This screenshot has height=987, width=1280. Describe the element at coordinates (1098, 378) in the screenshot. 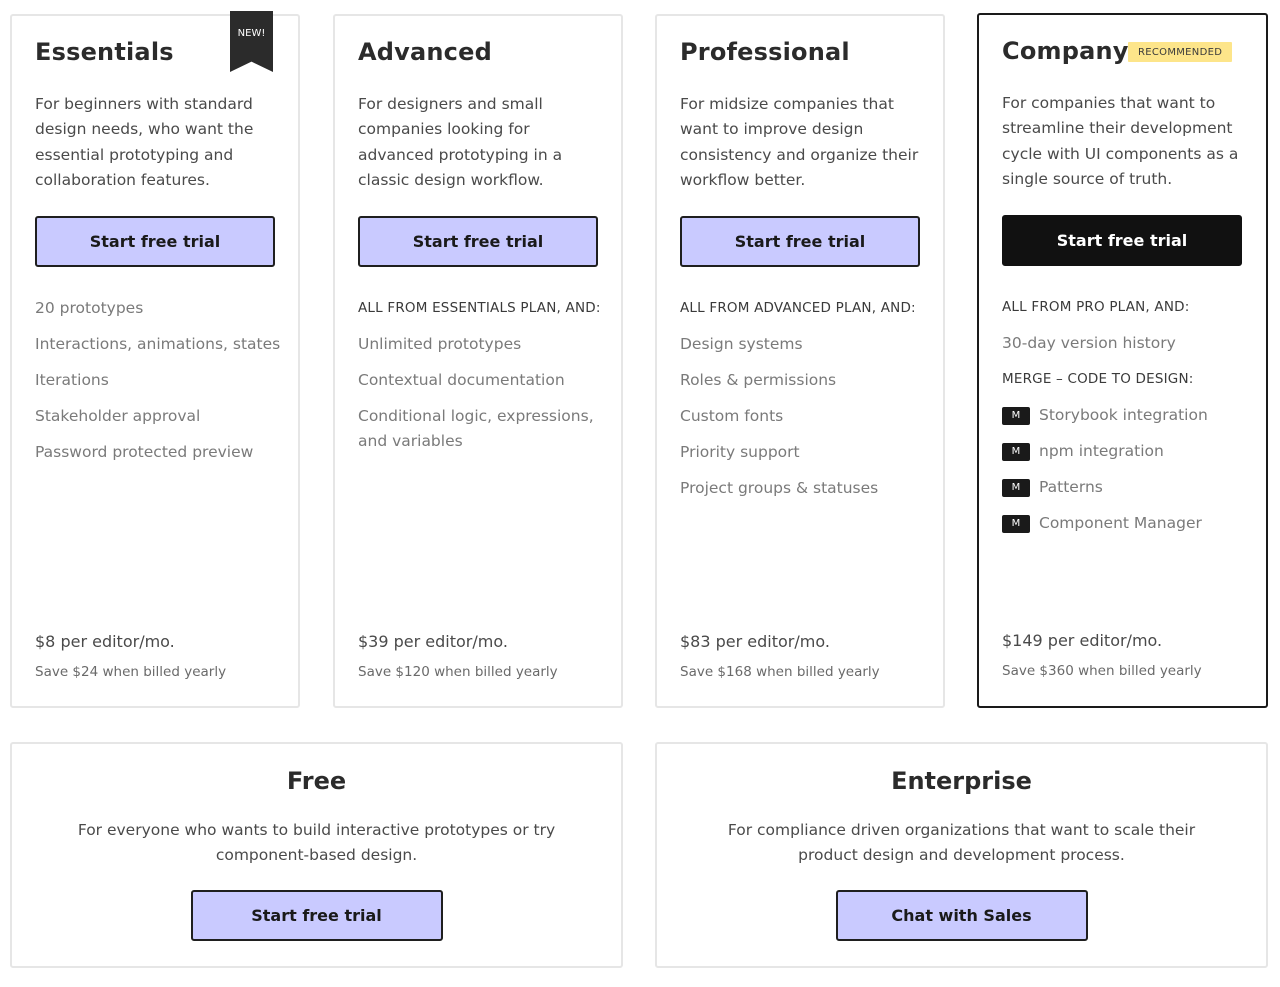

I see `merge-heading: MERGE – CODE TO DESIGN:` at that location.